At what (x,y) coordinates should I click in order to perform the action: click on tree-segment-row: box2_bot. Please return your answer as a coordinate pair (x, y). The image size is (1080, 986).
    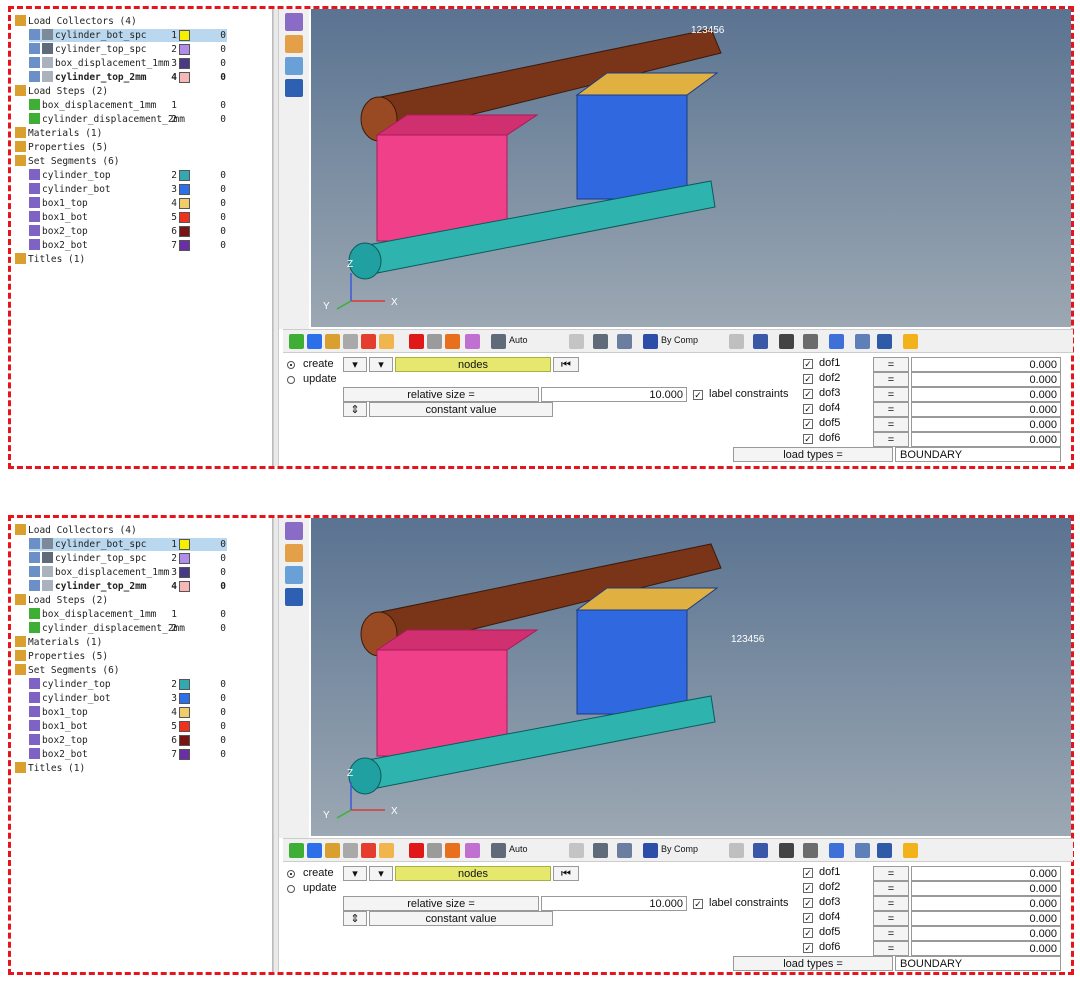
    Looking at the image, I should click on (58, 754).